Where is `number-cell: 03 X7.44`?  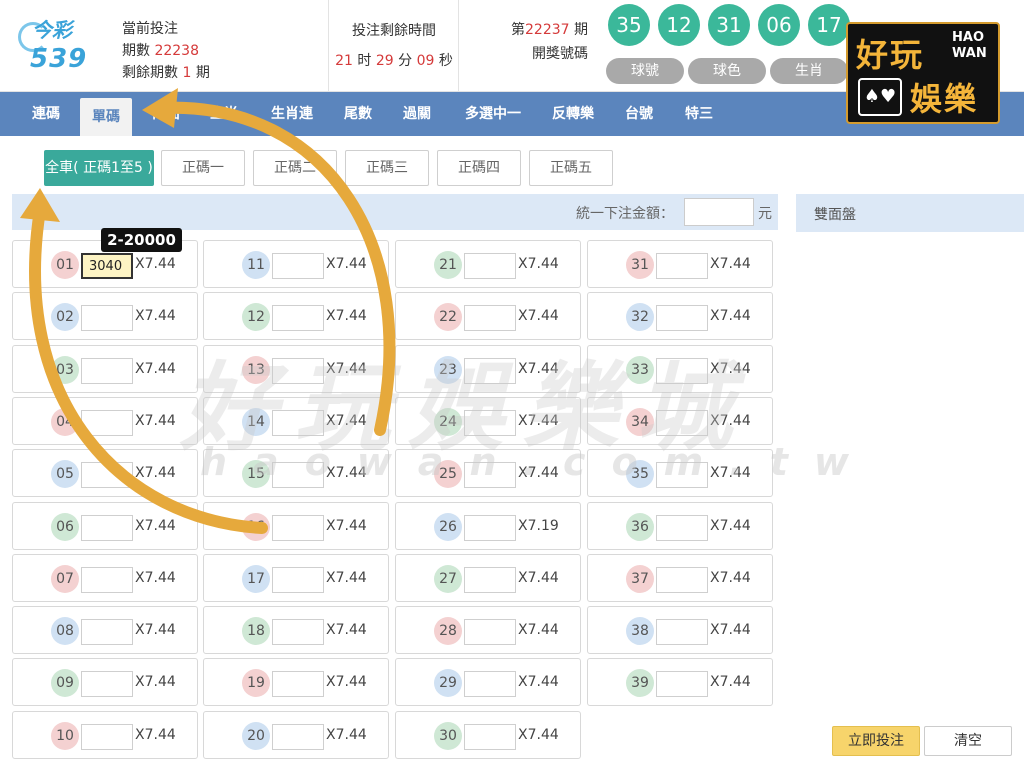
number-cell: 03 X7.44 is located at coordinates (105, 368).